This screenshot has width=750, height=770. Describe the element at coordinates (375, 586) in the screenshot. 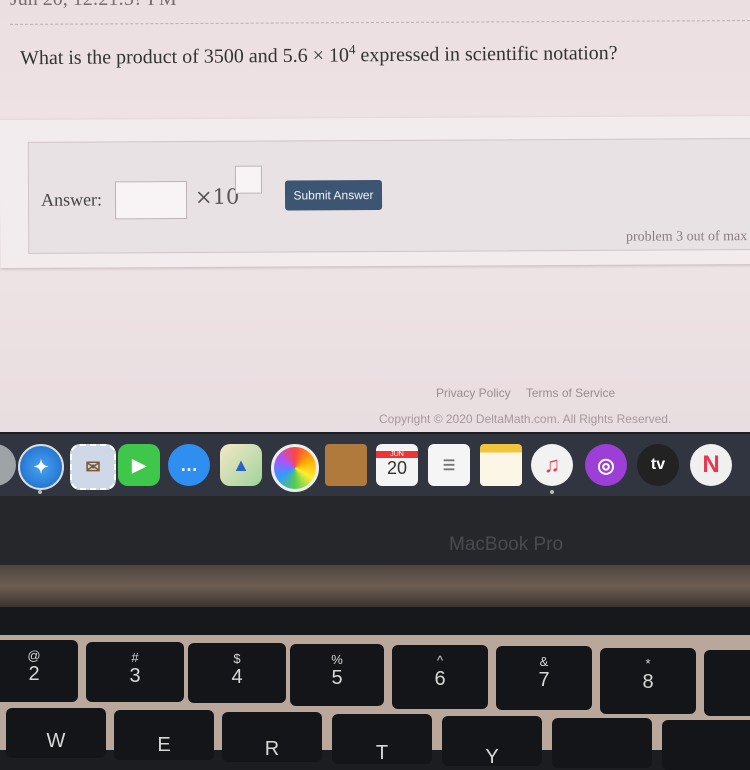

I see `laptop-hinge` at that location.